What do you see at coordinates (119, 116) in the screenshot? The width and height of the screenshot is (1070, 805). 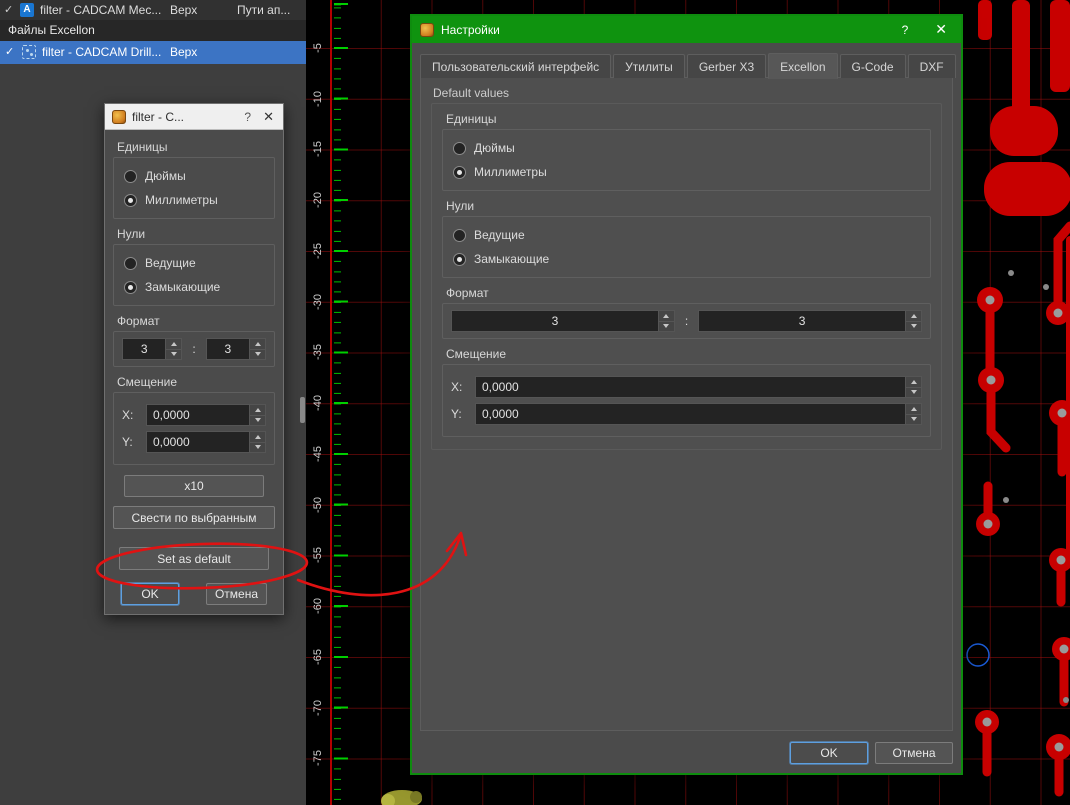 I see `app-icon` at bounding box center [119, 116].